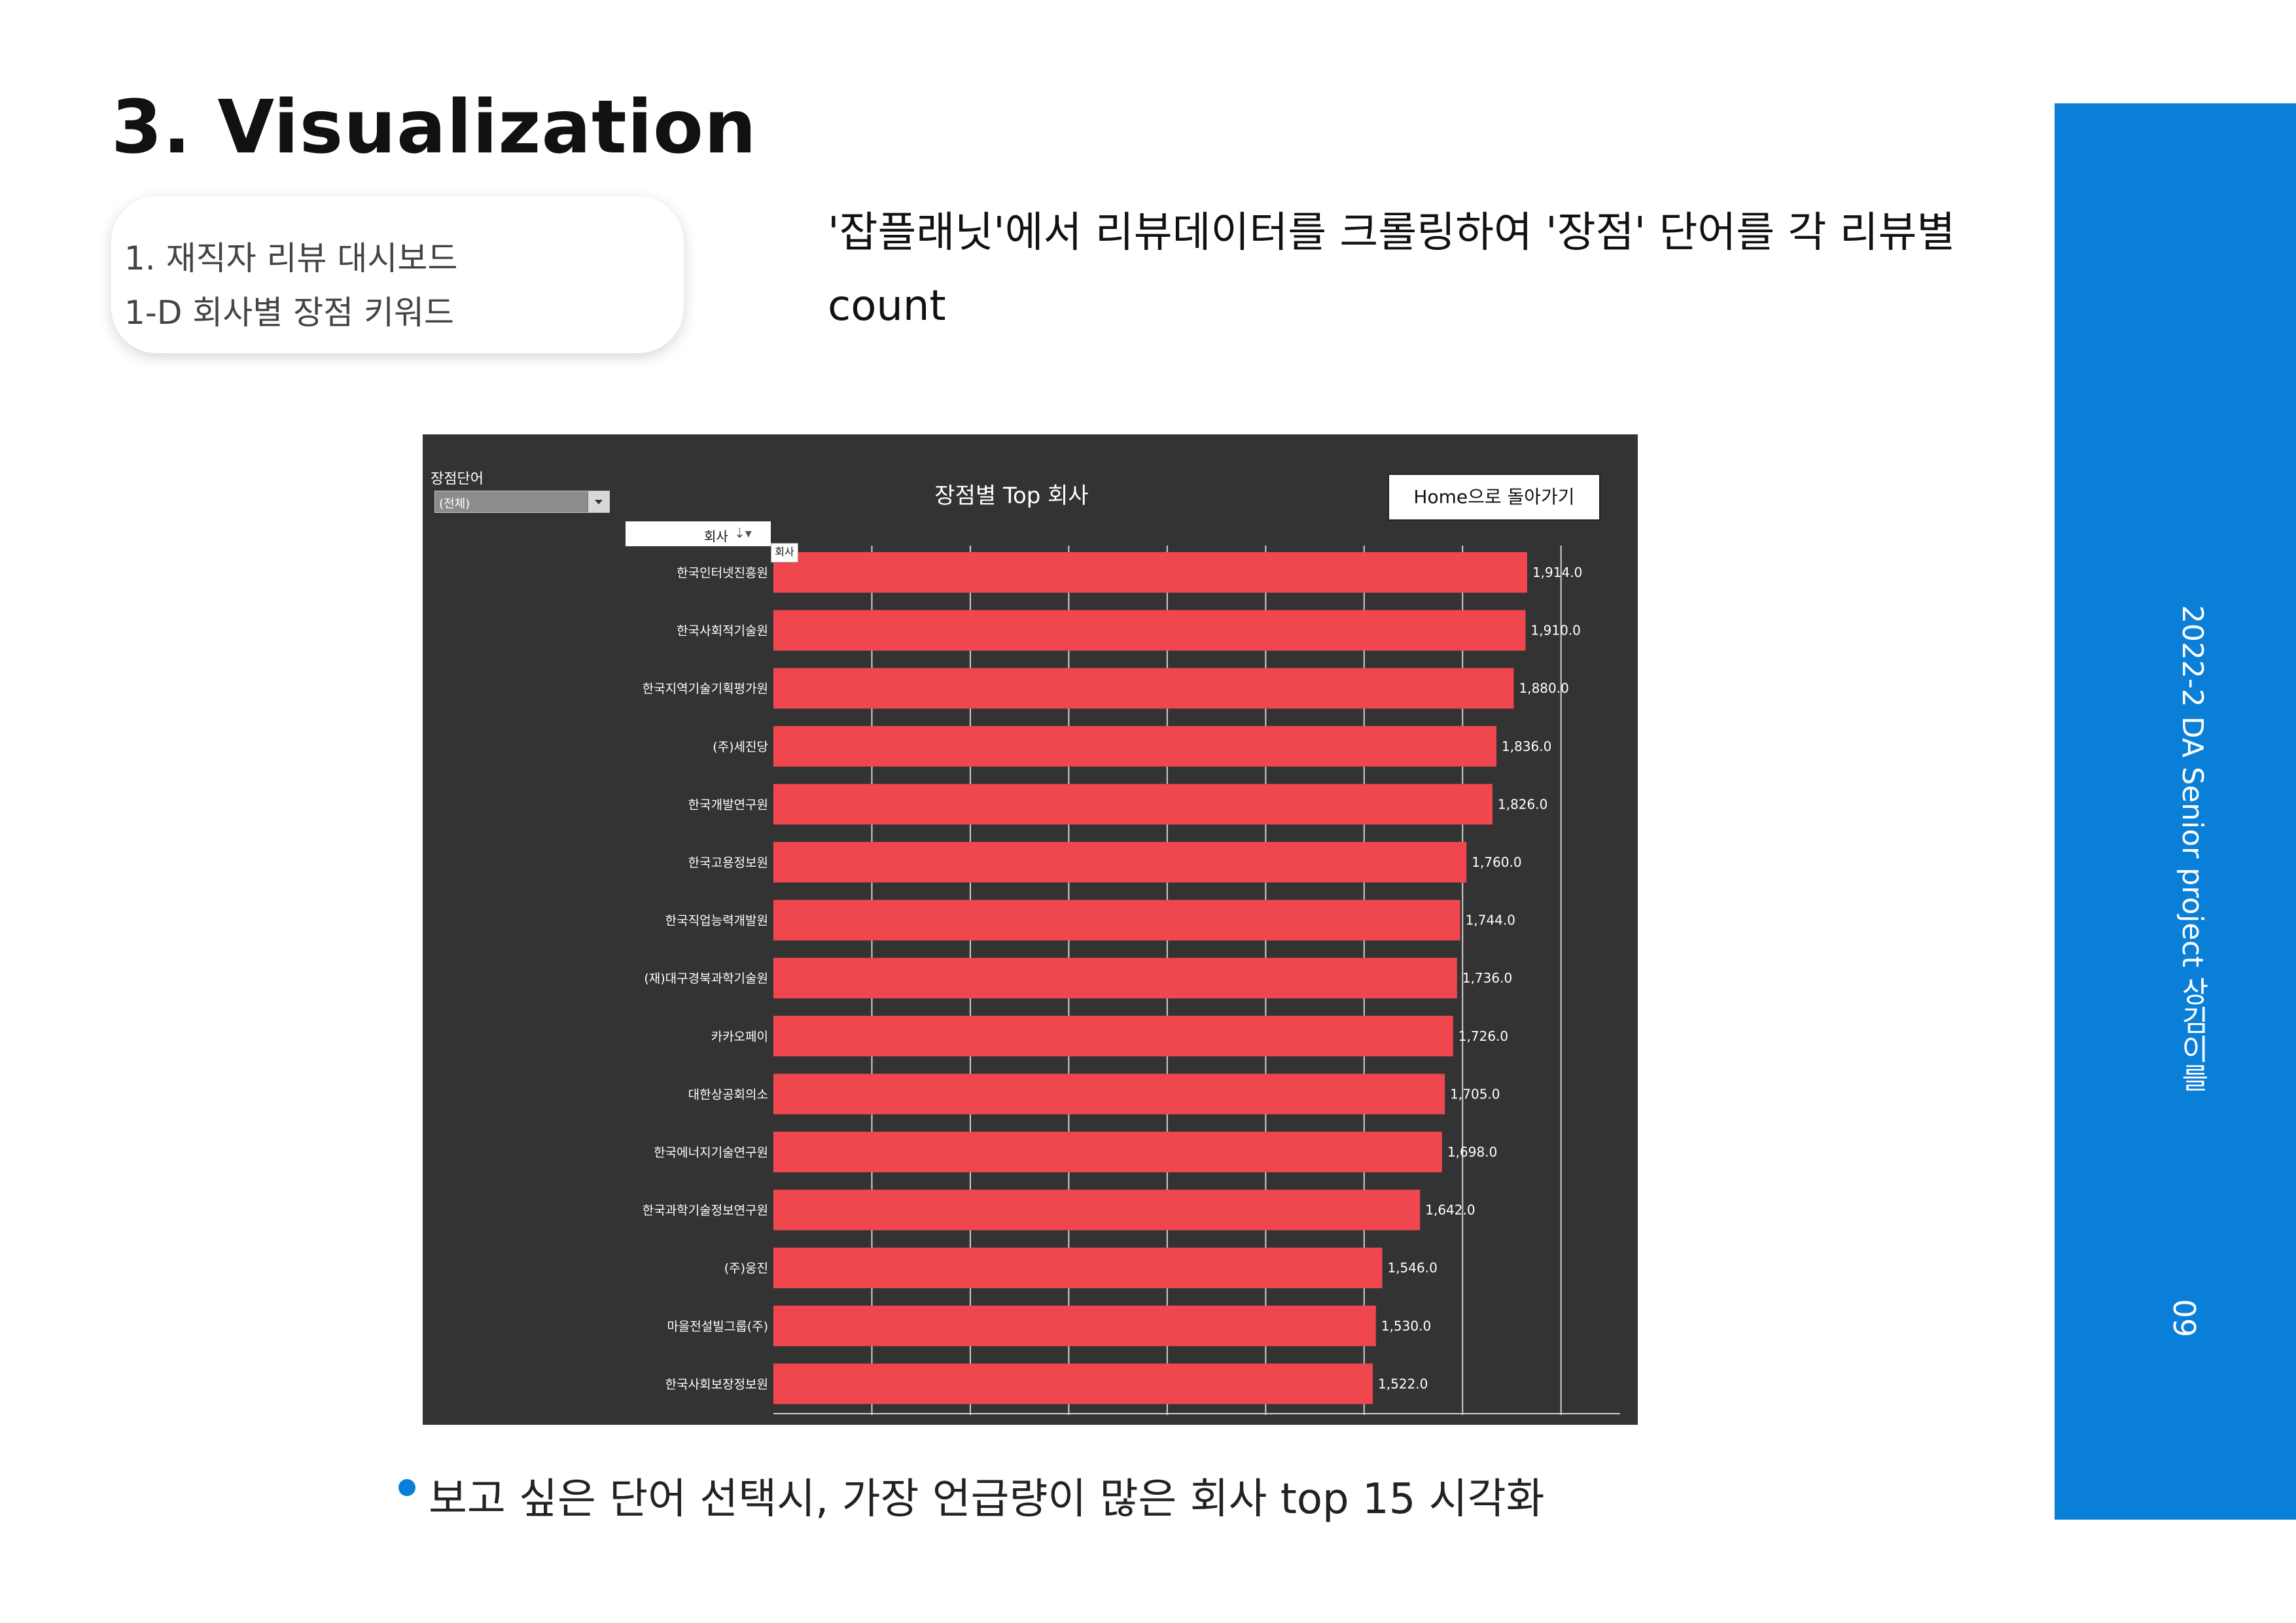  Describe the element at coordinates (1557, 573) in the screenshot. I see `value-label: 1,914.0` at that location.